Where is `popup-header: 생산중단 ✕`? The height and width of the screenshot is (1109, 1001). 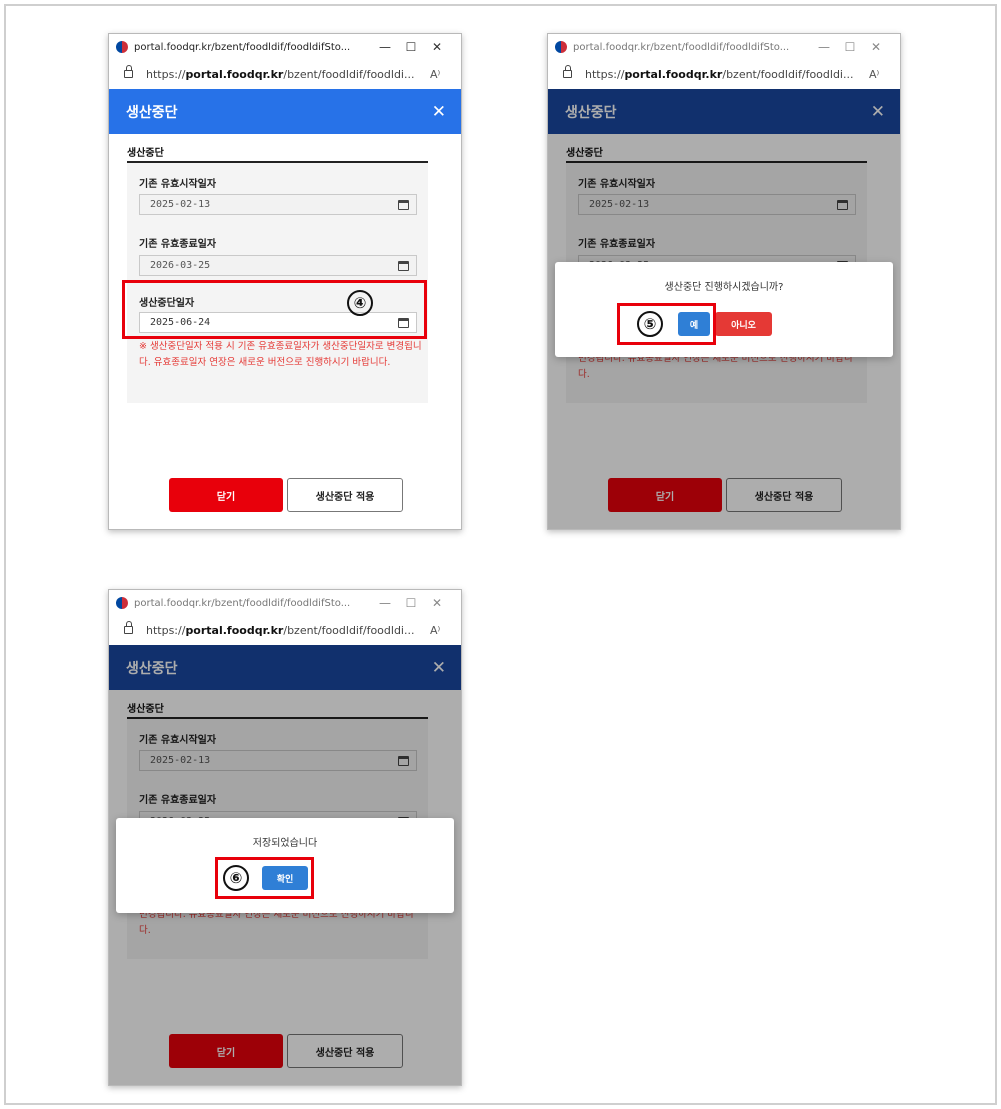 popup-header: 생산중단 ✕ is located at coordinates (285, 111).